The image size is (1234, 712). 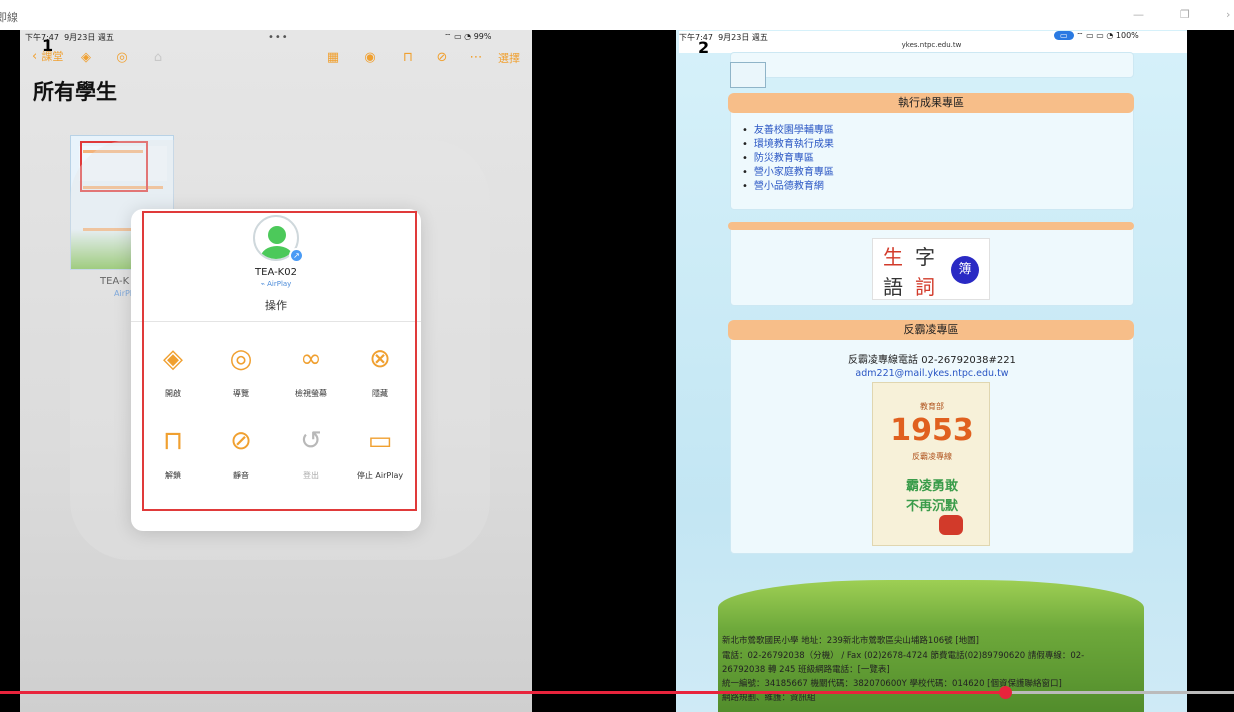 I want to click on page-title: 所有學生, so click(x=75, y=92).